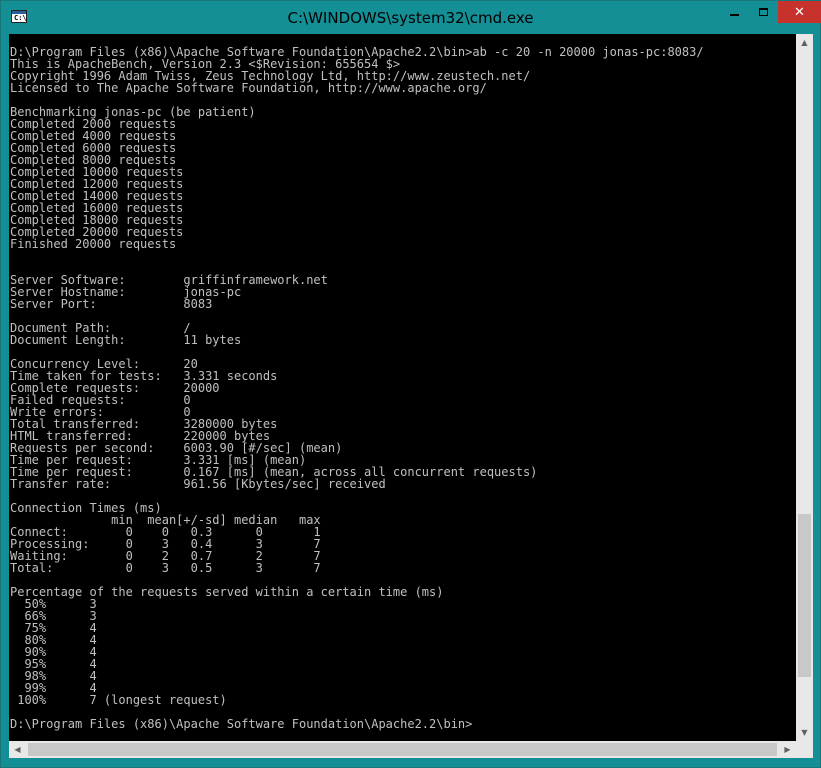 The width and height of the screenshot is (821, 768). What do you see at coordinates (804, 732) in the screenshot?
I see `scroll-down-icon: ▼` at bounding box center [804, 732].